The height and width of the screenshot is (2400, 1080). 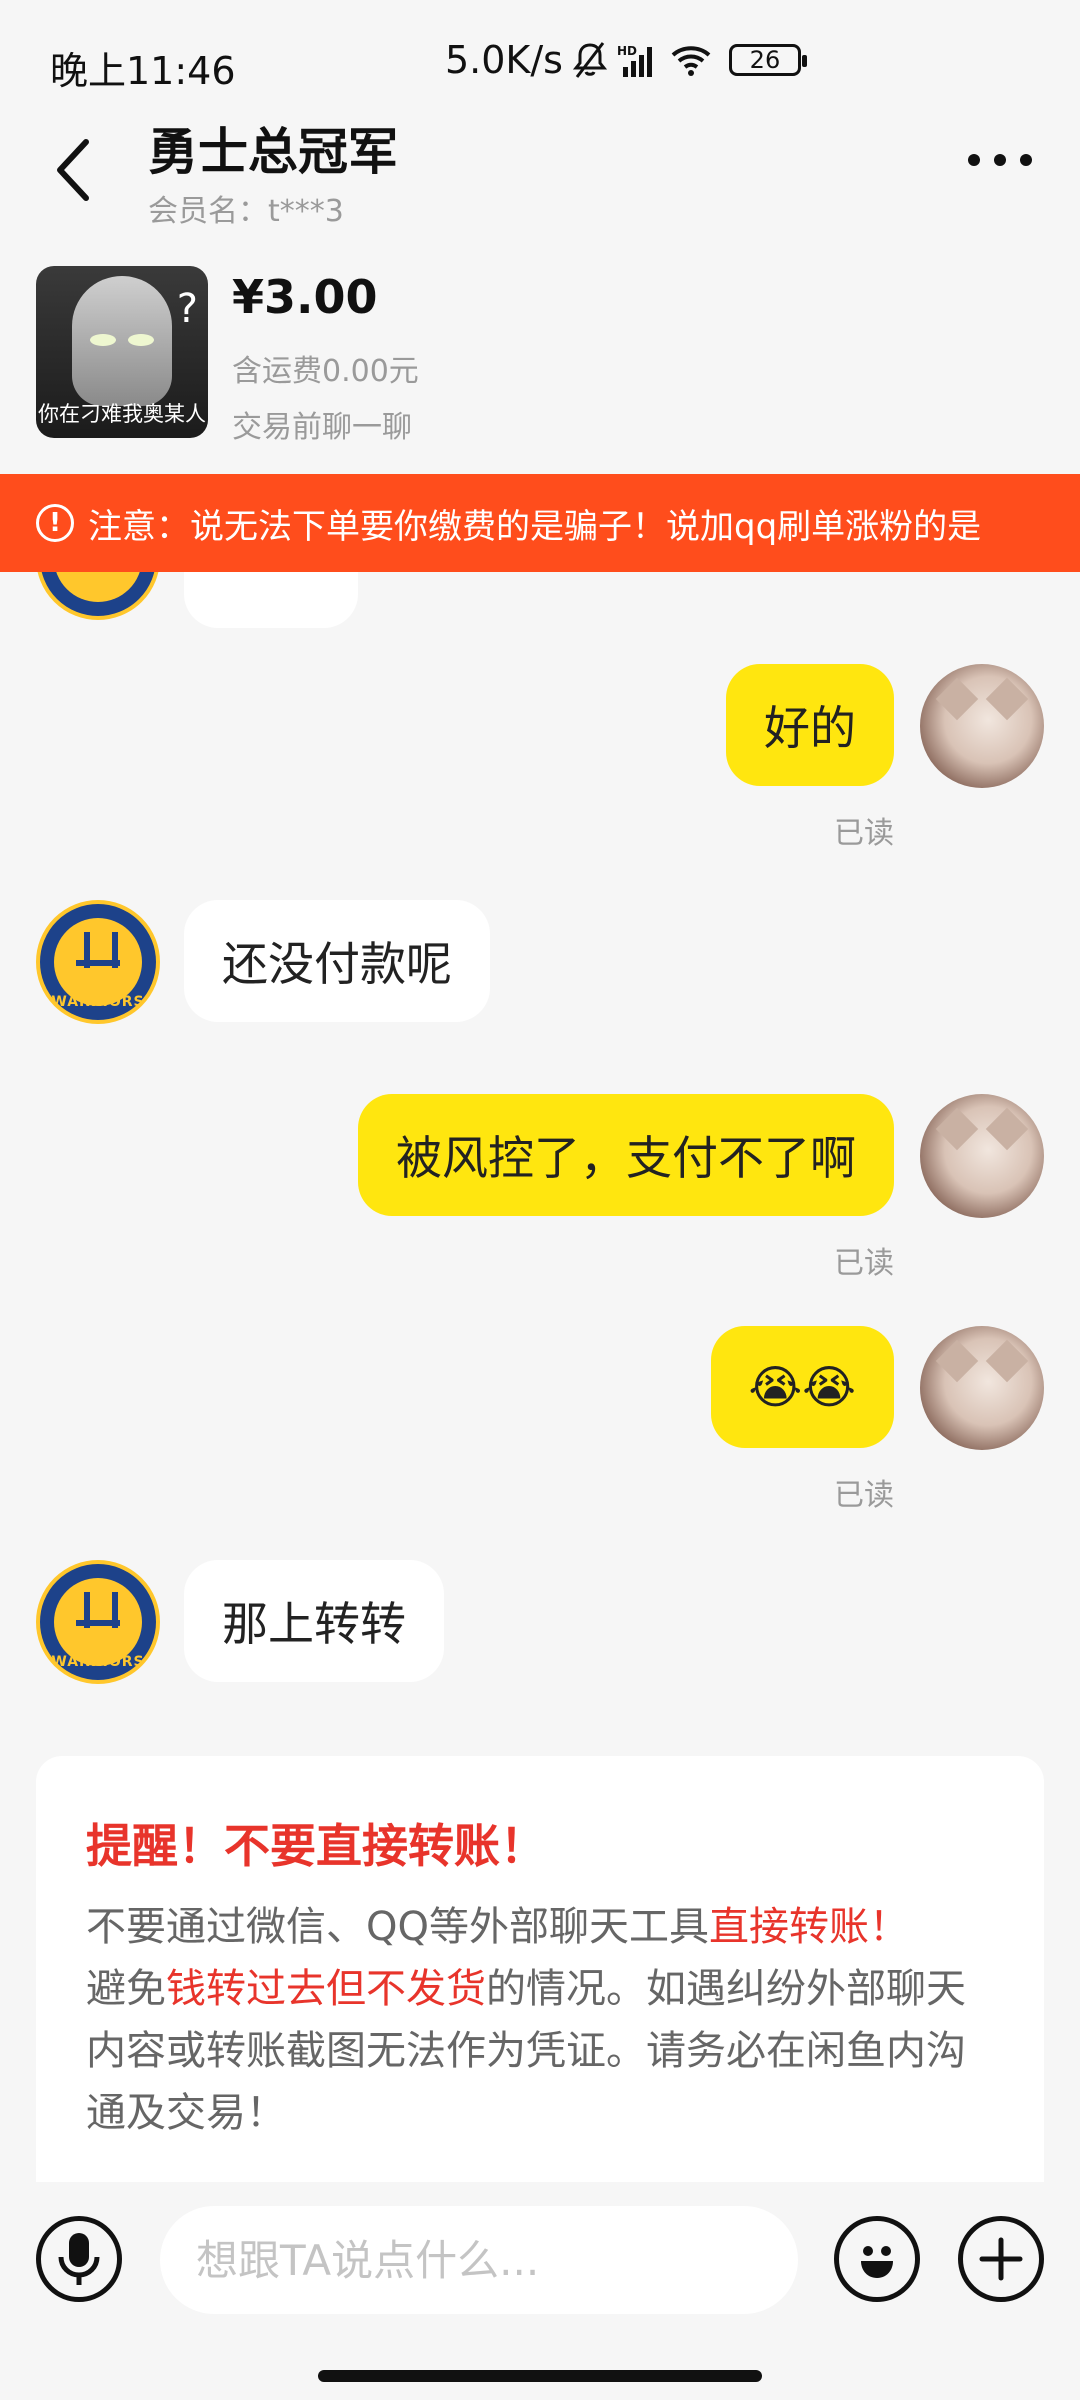 I want to click on more-dots-icon, so click(x=1000, y=160).